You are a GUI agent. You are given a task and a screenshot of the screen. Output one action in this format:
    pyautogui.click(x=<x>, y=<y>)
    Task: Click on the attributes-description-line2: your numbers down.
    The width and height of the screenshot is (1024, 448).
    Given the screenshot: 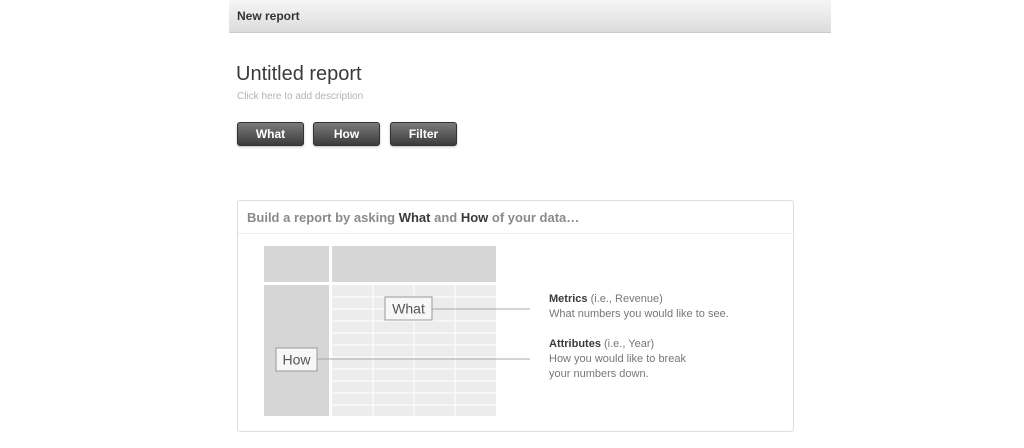 What is the action you would take?
    pyautogui.click(x=599, y=374)
    